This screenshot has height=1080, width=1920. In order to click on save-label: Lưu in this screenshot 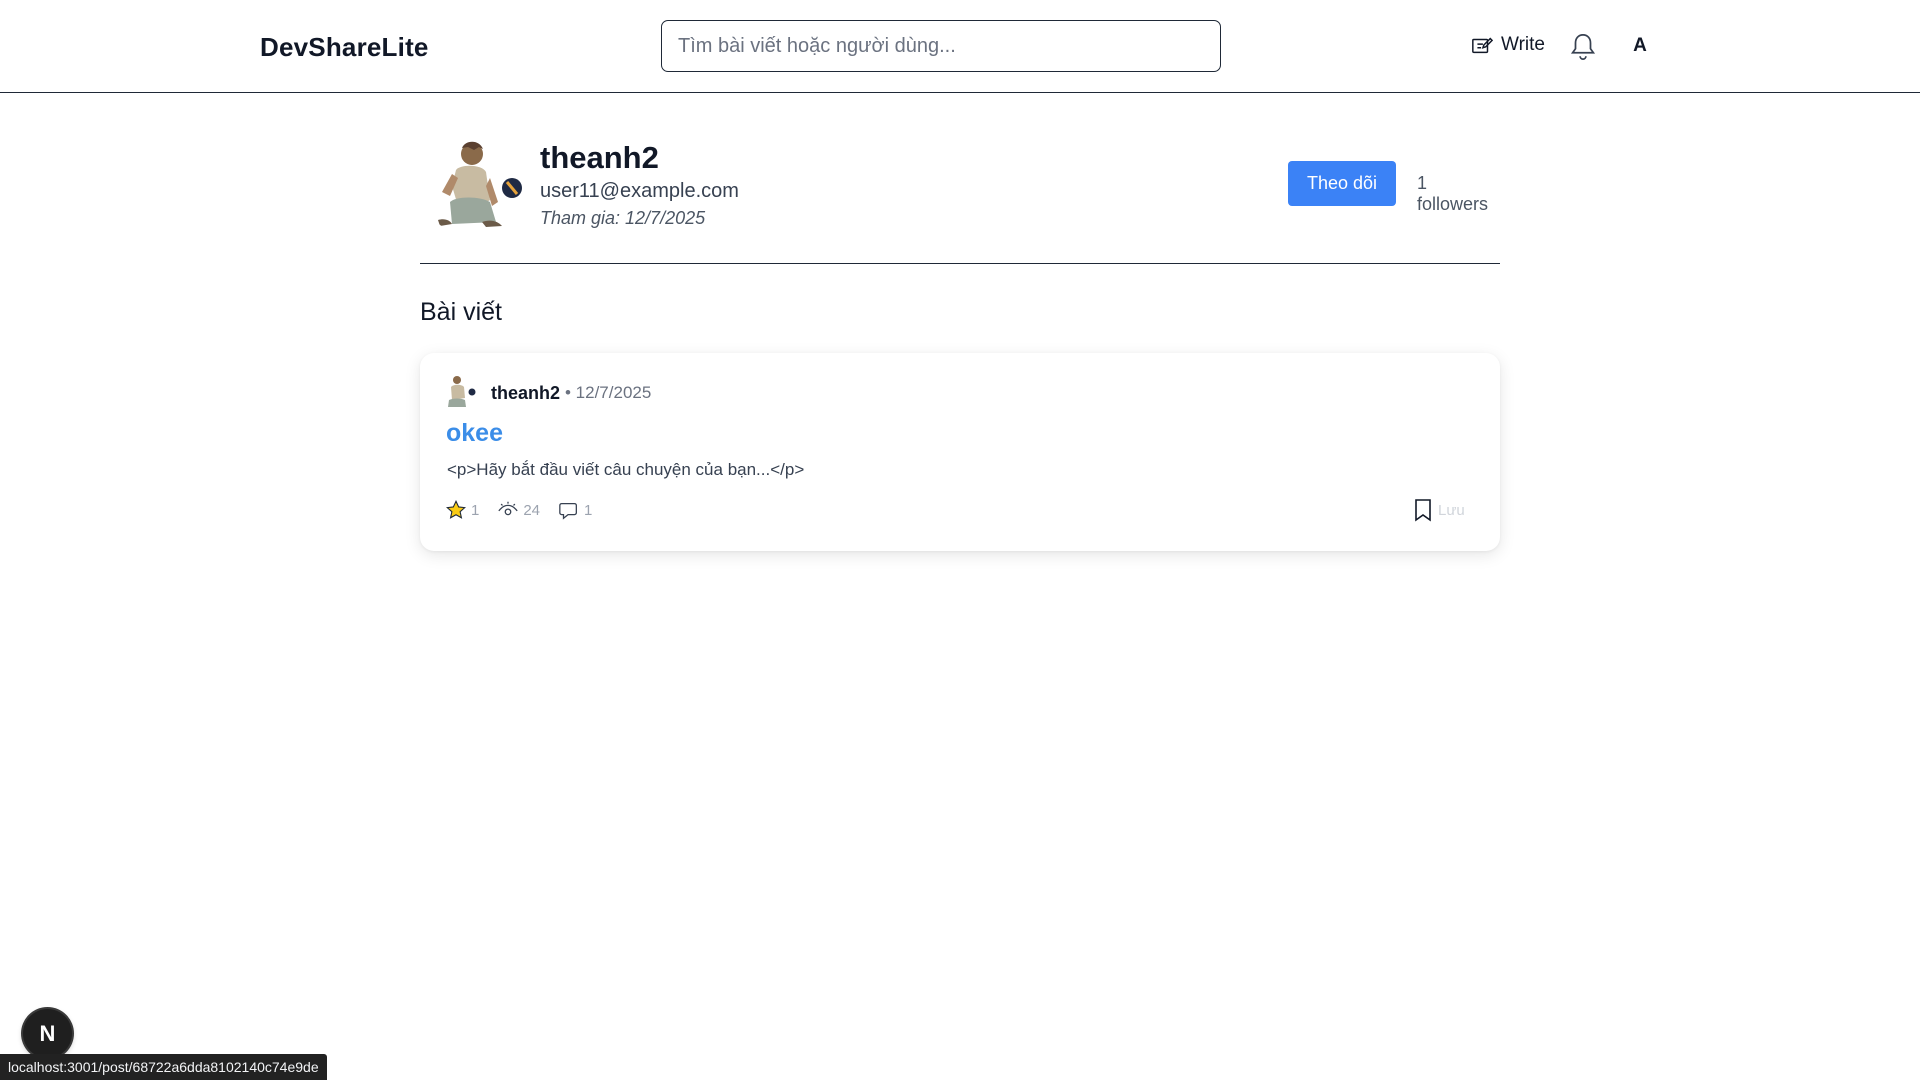, I will do `click(1451, 510)`.